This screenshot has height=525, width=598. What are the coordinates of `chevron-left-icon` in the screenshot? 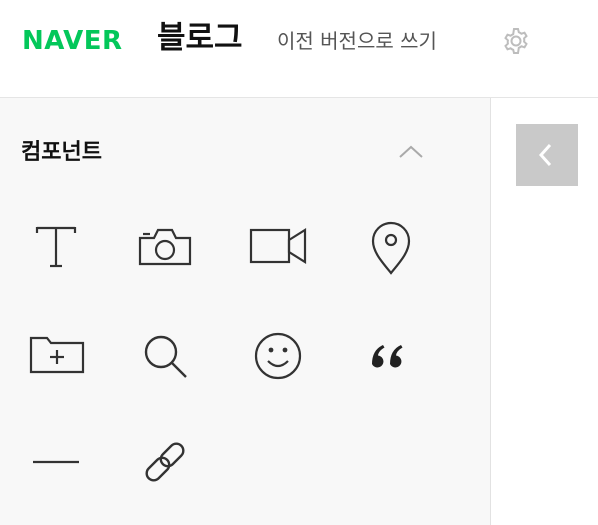 It's located at (545, 155).